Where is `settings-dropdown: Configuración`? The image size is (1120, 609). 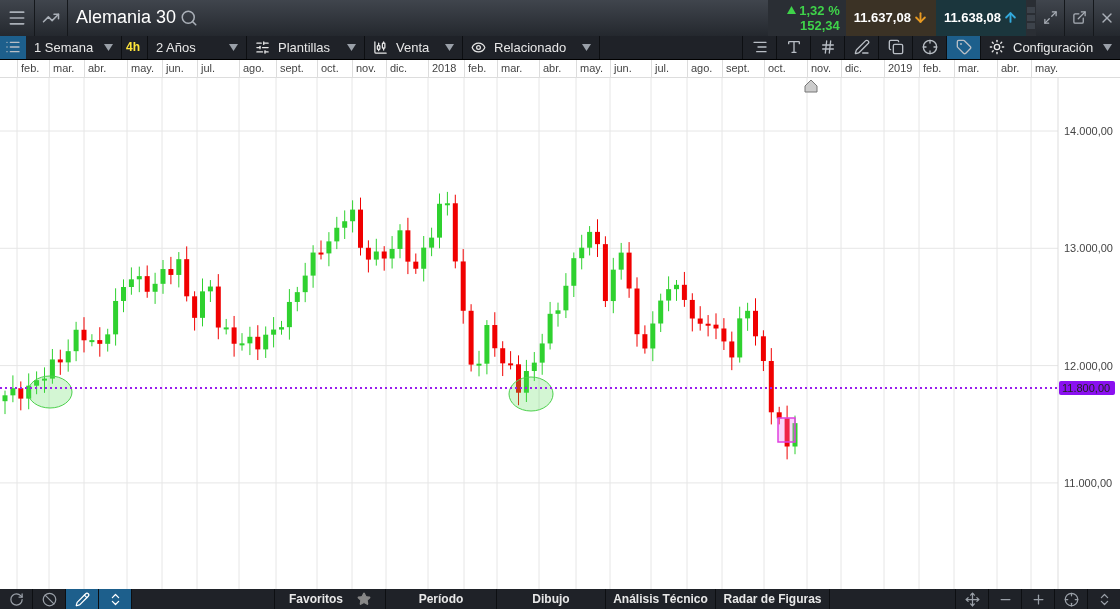
settings-dropdown: Configuración is located at coordinates (1050, 47).